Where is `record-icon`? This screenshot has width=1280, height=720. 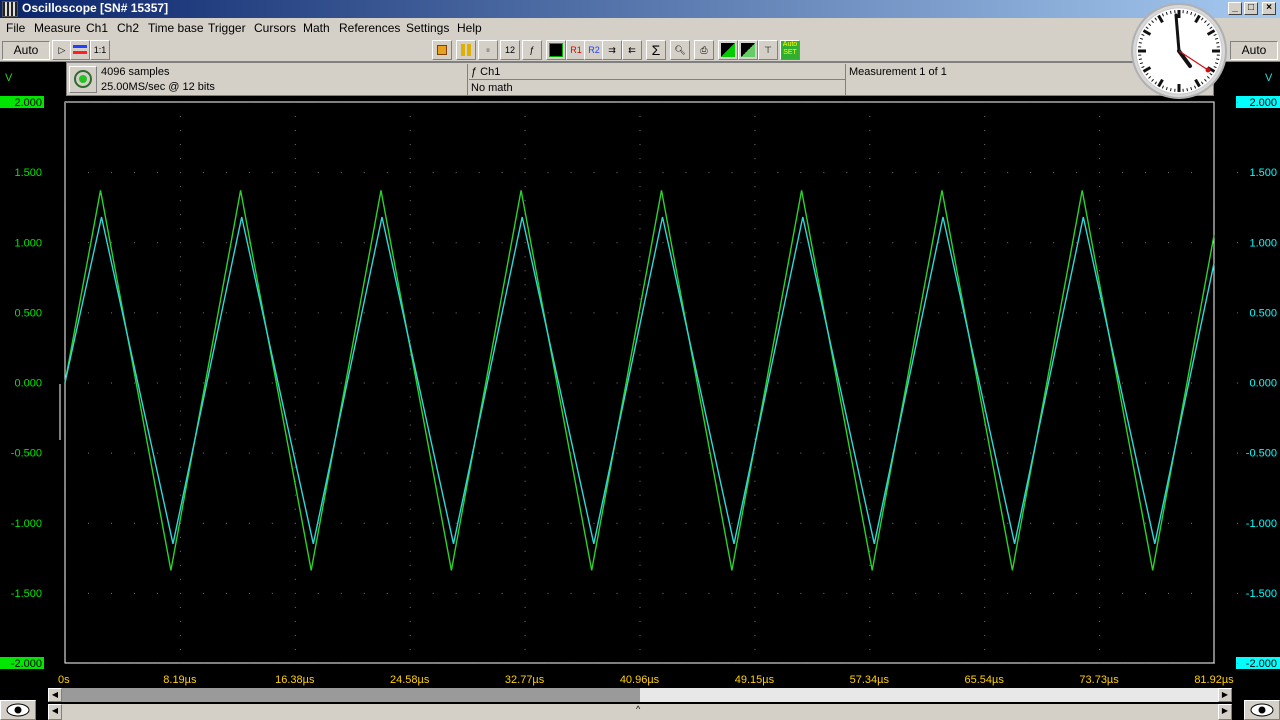 record-icon is located at coordinates (442, 50).